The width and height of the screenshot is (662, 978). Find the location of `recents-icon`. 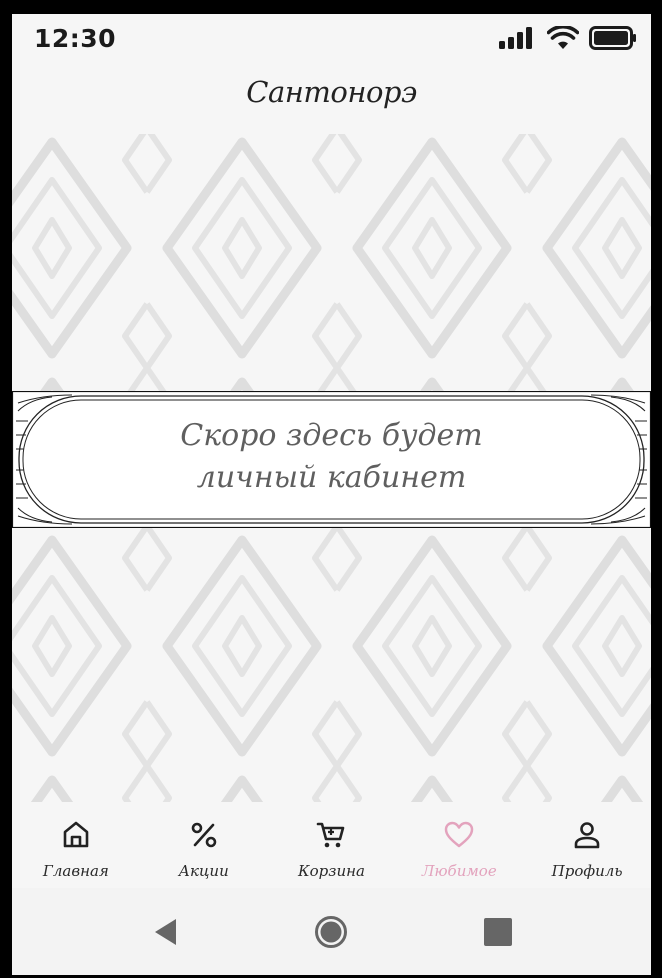

recents-icon is located at coordinates (497, 931).